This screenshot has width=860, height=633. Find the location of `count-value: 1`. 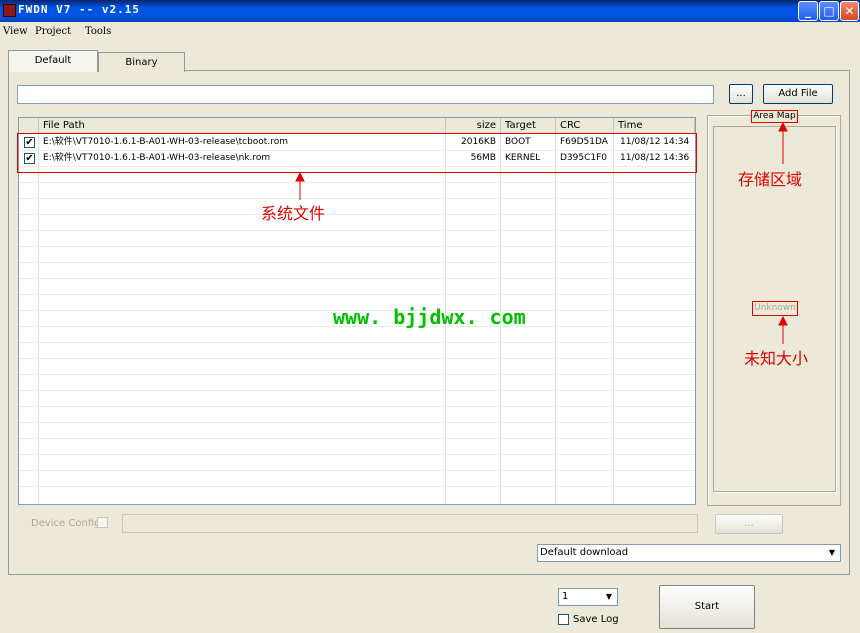

count-value: 1 is located at coordinates (565, 596).